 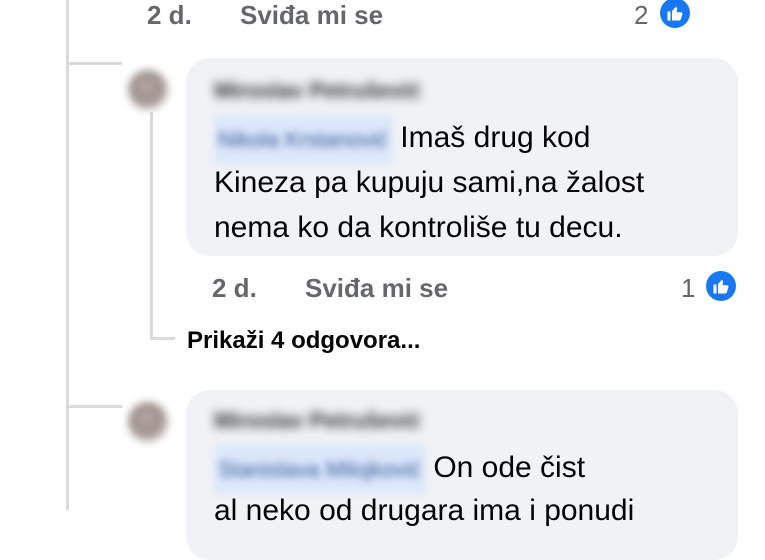 I want to click on comment-text-line: nema ko da kontroliše tu decu., so click(x=418, y=227).